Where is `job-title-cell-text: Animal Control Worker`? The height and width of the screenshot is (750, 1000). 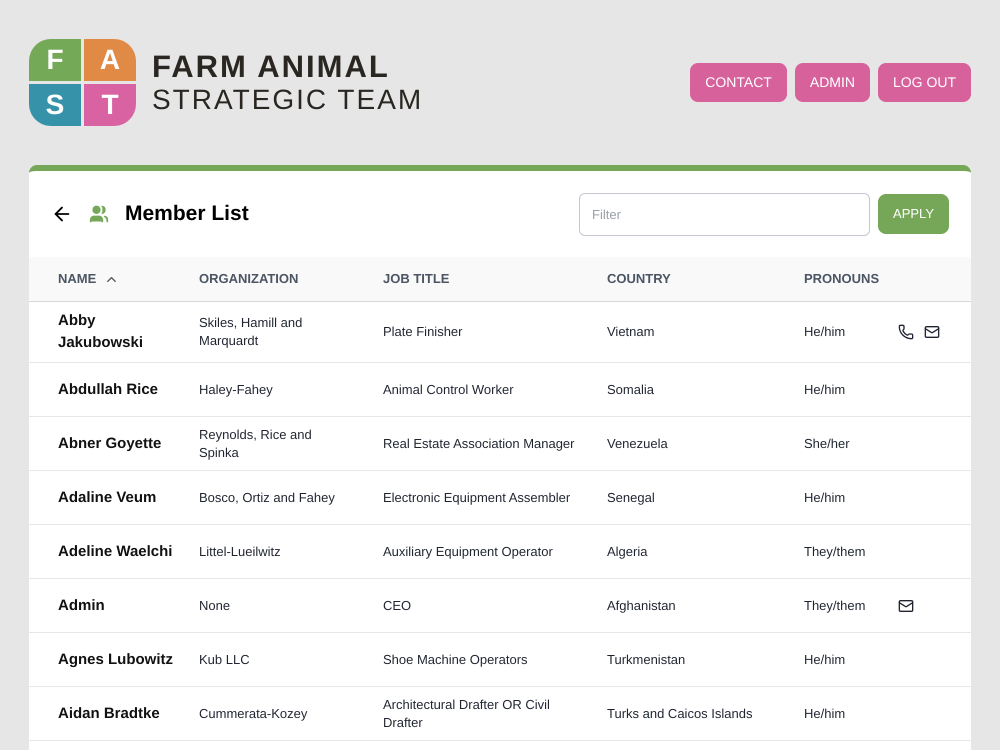
job-title-cell-text: Animal Control Worker is located at coordinates (449, 389).